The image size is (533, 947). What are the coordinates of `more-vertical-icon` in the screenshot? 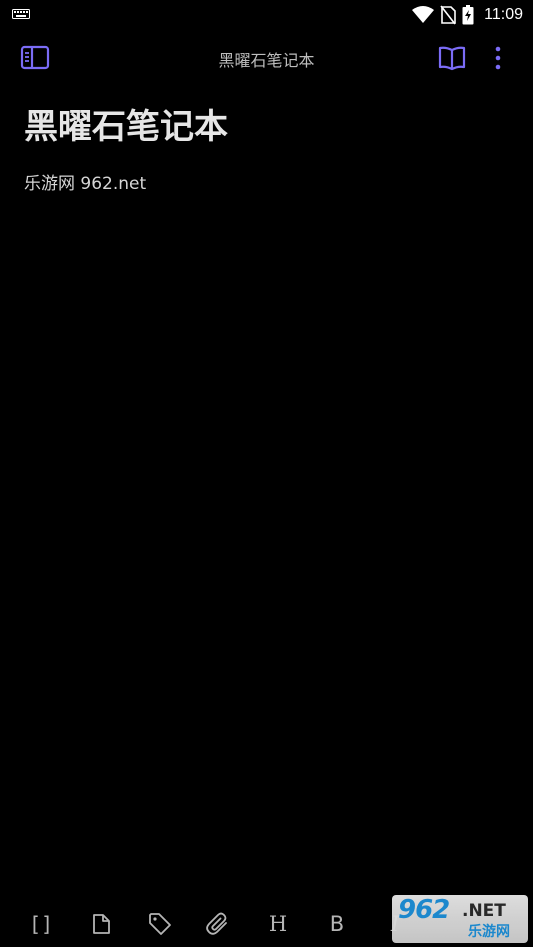 It's located at (498, 58).